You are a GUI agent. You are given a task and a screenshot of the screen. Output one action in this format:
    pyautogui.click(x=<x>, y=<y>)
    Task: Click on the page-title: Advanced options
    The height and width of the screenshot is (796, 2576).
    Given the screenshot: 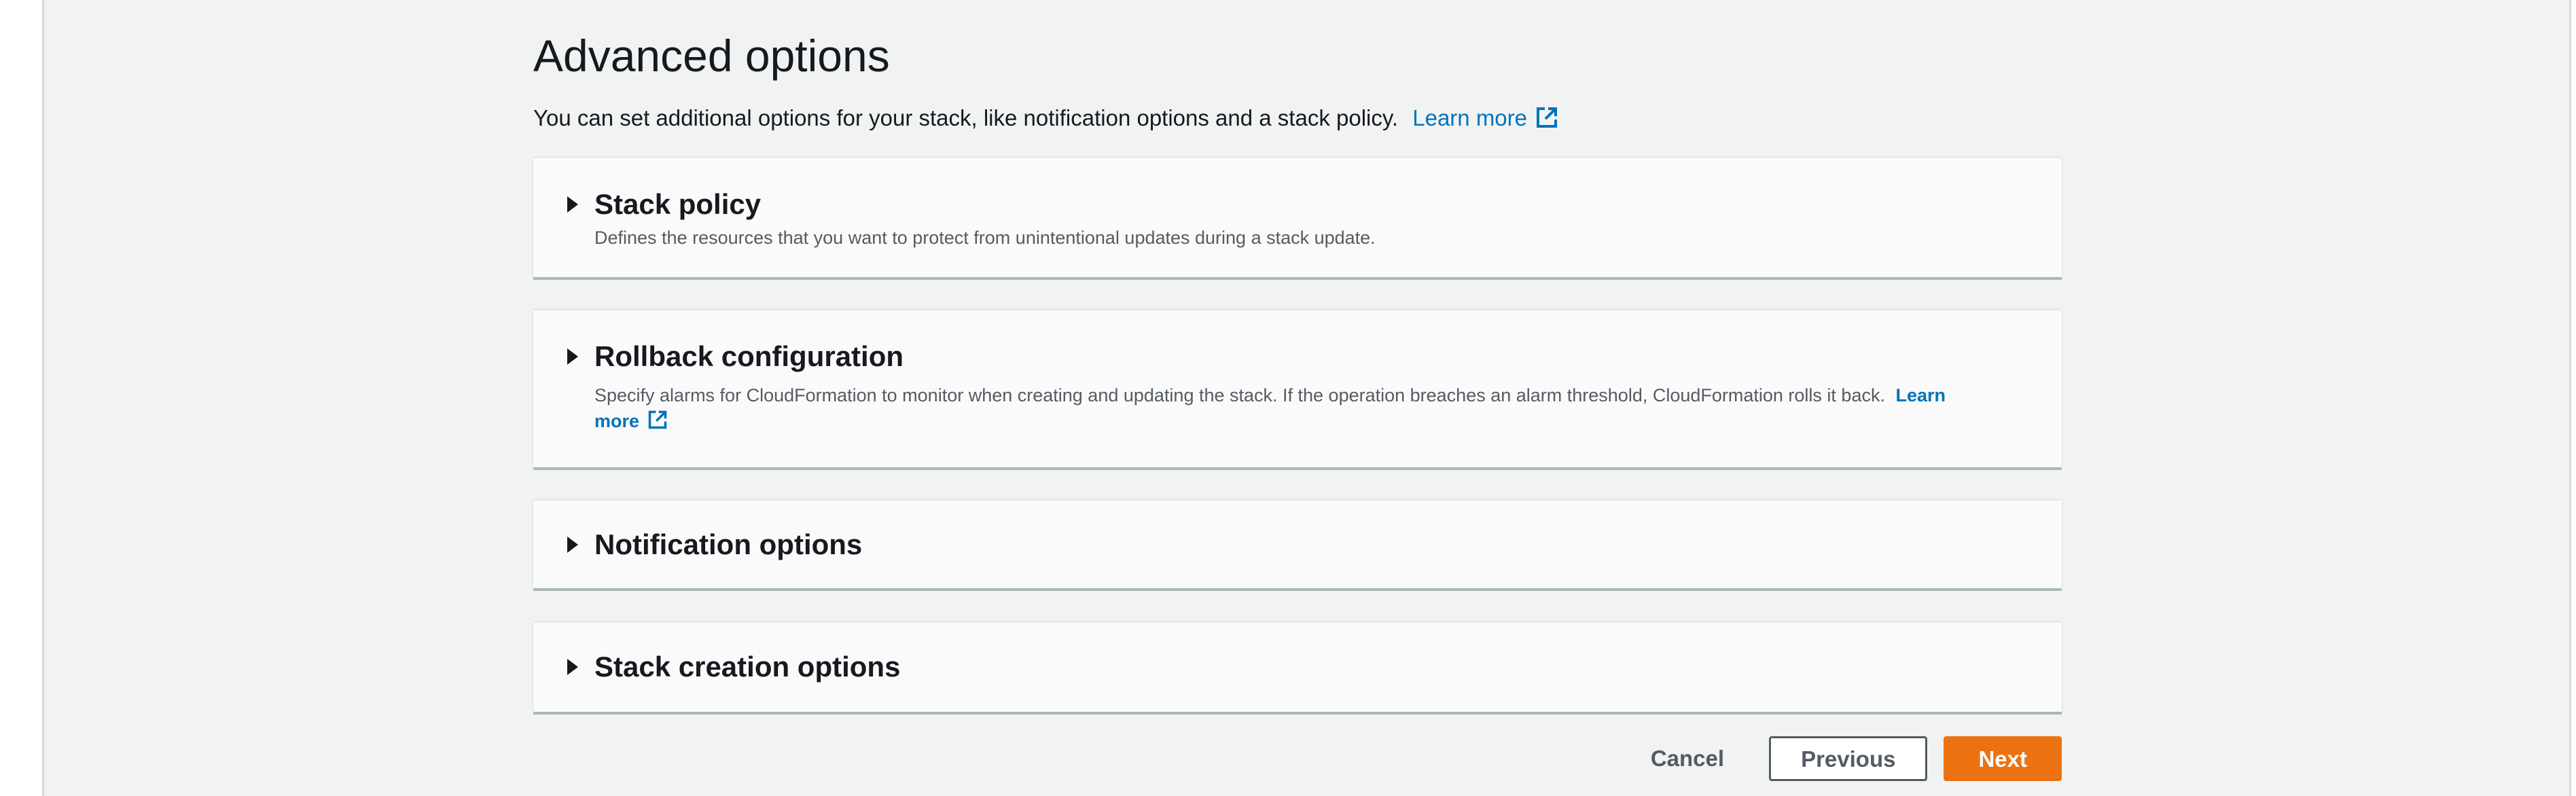 What is the action you would take?
    pyautogui.click(x=711, y=56)
    